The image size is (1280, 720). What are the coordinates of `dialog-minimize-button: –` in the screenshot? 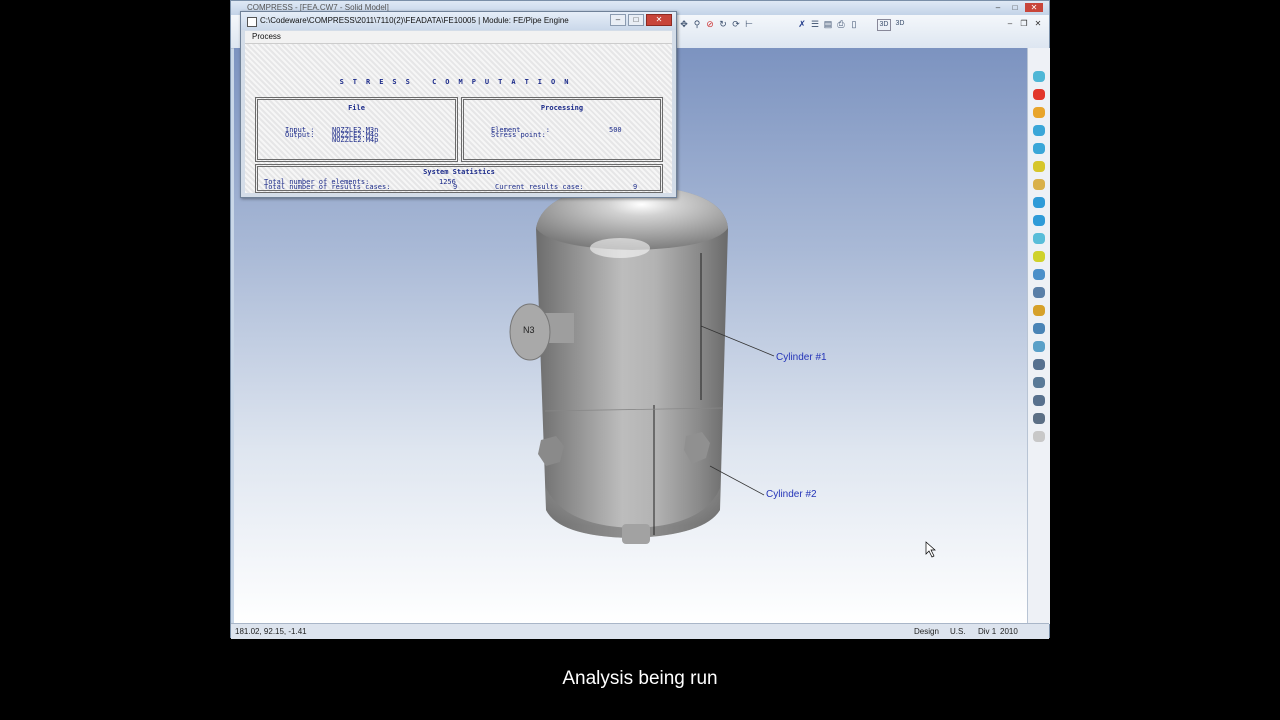 It's located at (618, 20).